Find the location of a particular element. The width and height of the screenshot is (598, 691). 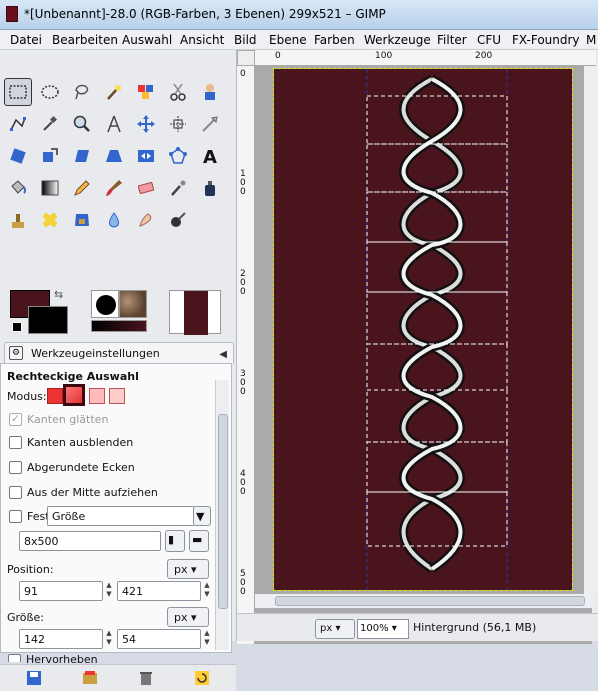

canvas-vertical-scrollbar is located at coordinates (591, 330).